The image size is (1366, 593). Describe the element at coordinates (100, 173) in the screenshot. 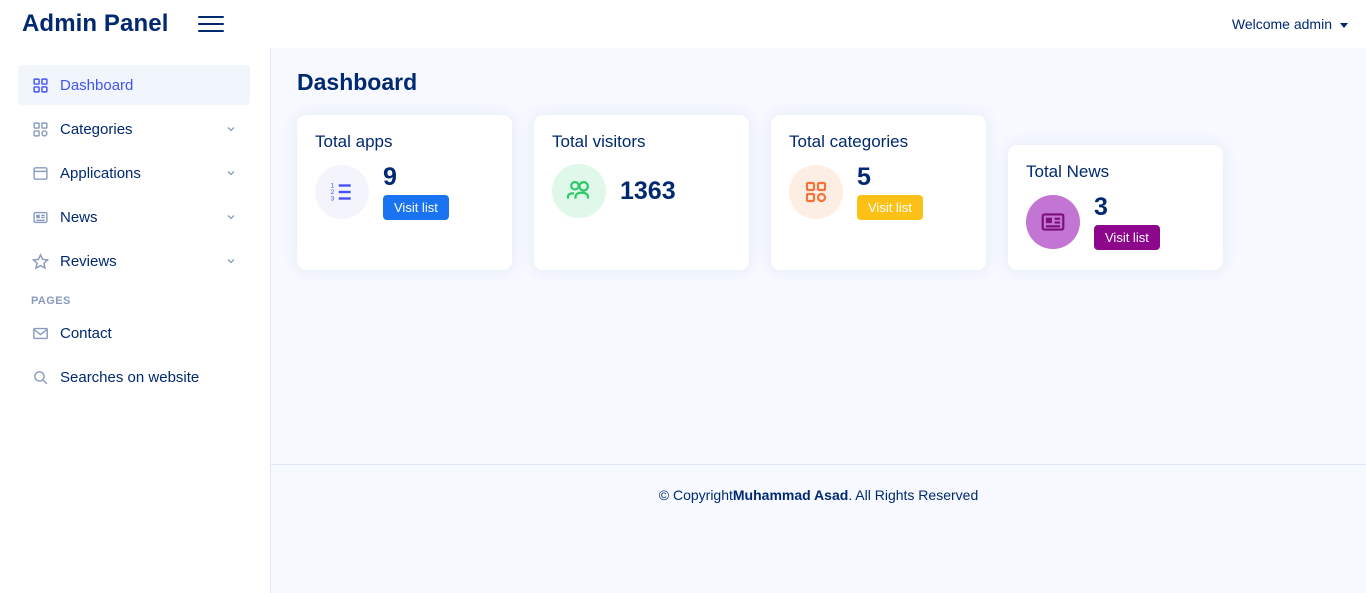

I see `sidebar-item-label: Applications` at that location.